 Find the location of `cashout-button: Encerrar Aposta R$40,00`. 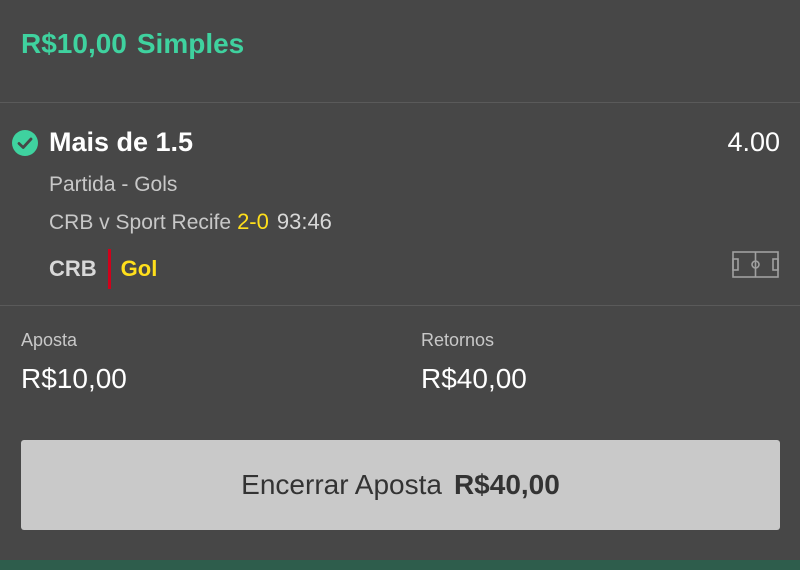

cashout-button: Encerrar Aposta R$40,00 is located at coordinates (400, 485).